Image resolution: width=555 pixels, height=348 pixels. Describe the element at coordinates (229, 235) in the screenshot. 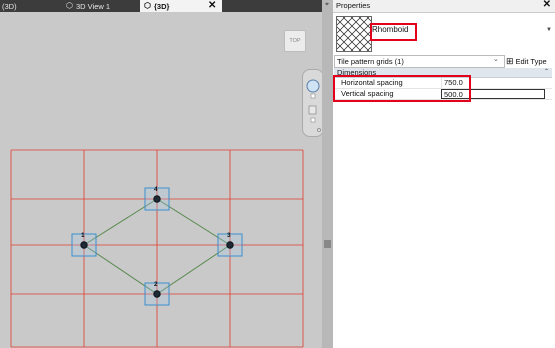

I see `grid-point-label: 3` at that location.